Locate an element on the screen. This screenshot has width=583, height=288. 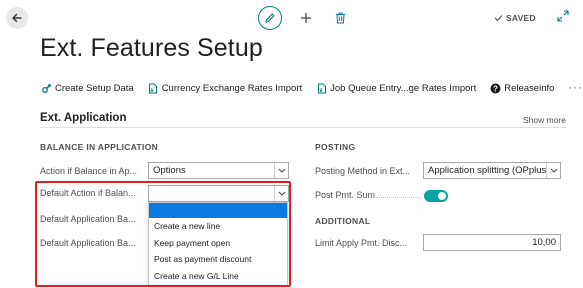
help-icon: ? is located at coordinates (495, 88).